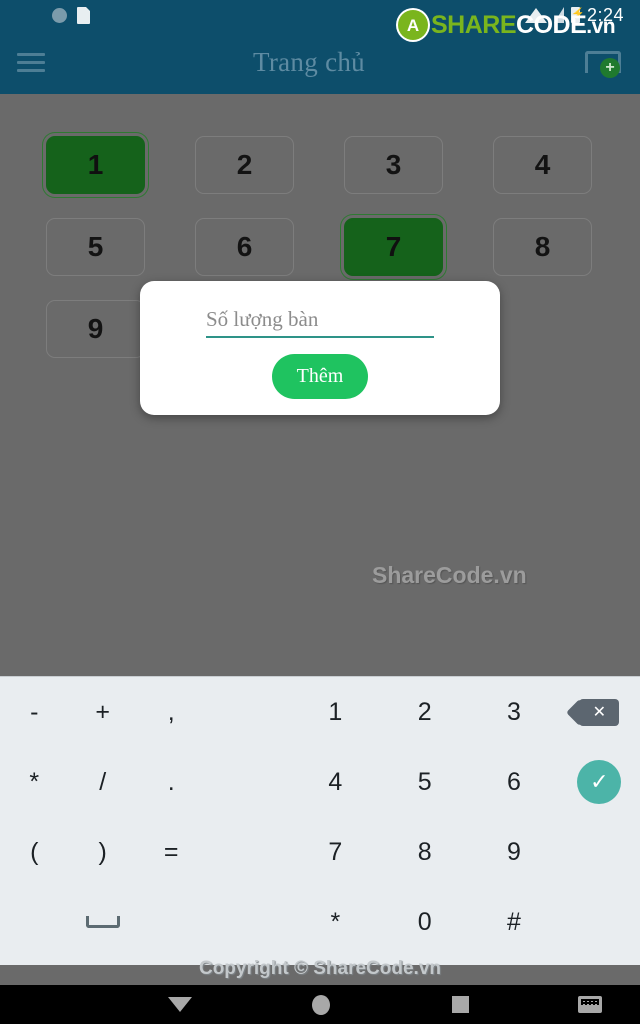  I want to click on home-icon, so click(321, 1004).